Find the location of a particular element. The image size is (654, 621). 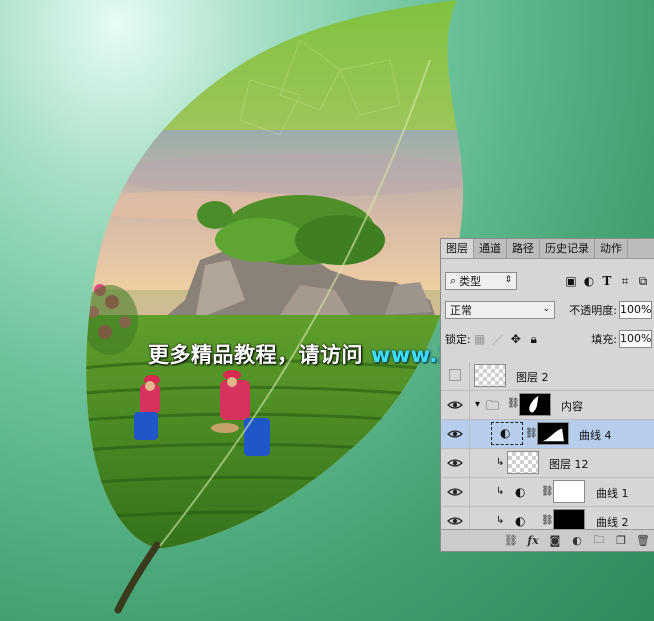

layer-row: ↳ ◐ ⛓︎ 曲线 2 is located at coordinates (547, 518).